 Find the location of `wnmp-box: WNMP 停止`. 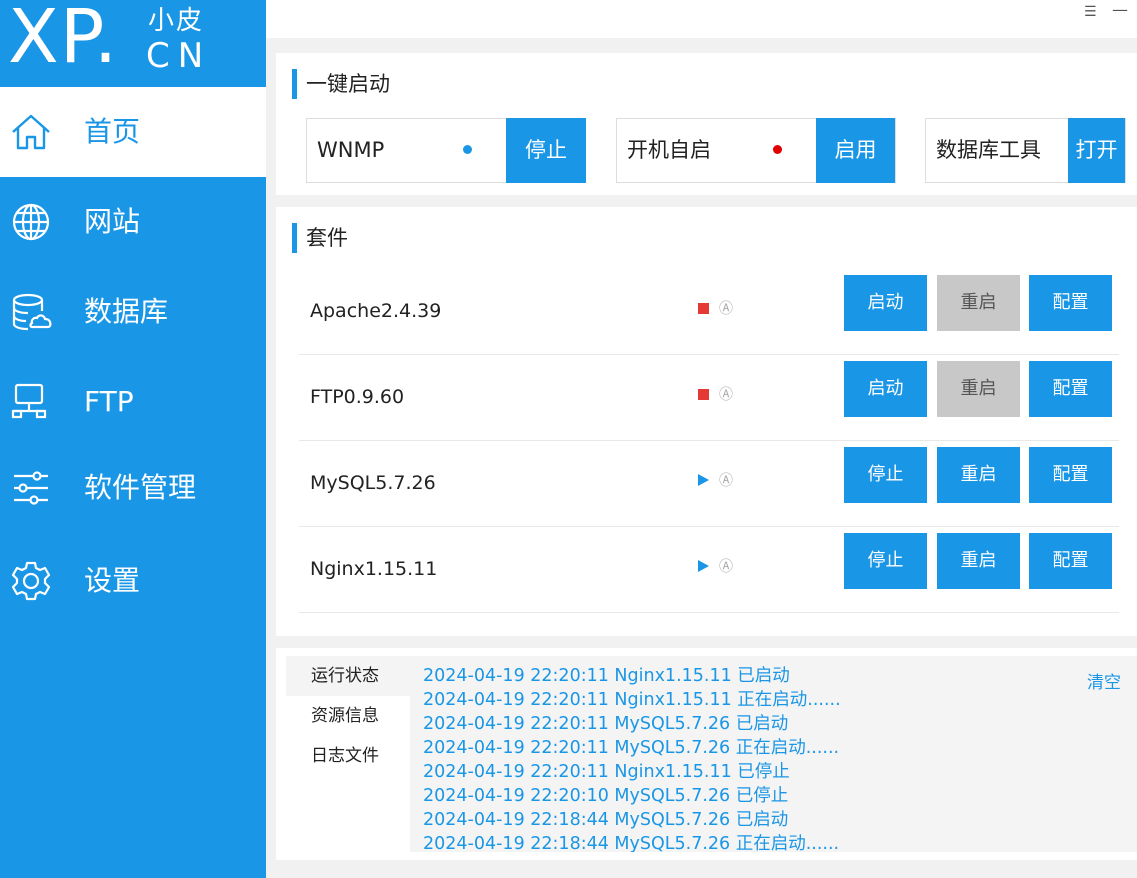

wnmp-box: WNMP 停止 is located at coordinates (446, 150).